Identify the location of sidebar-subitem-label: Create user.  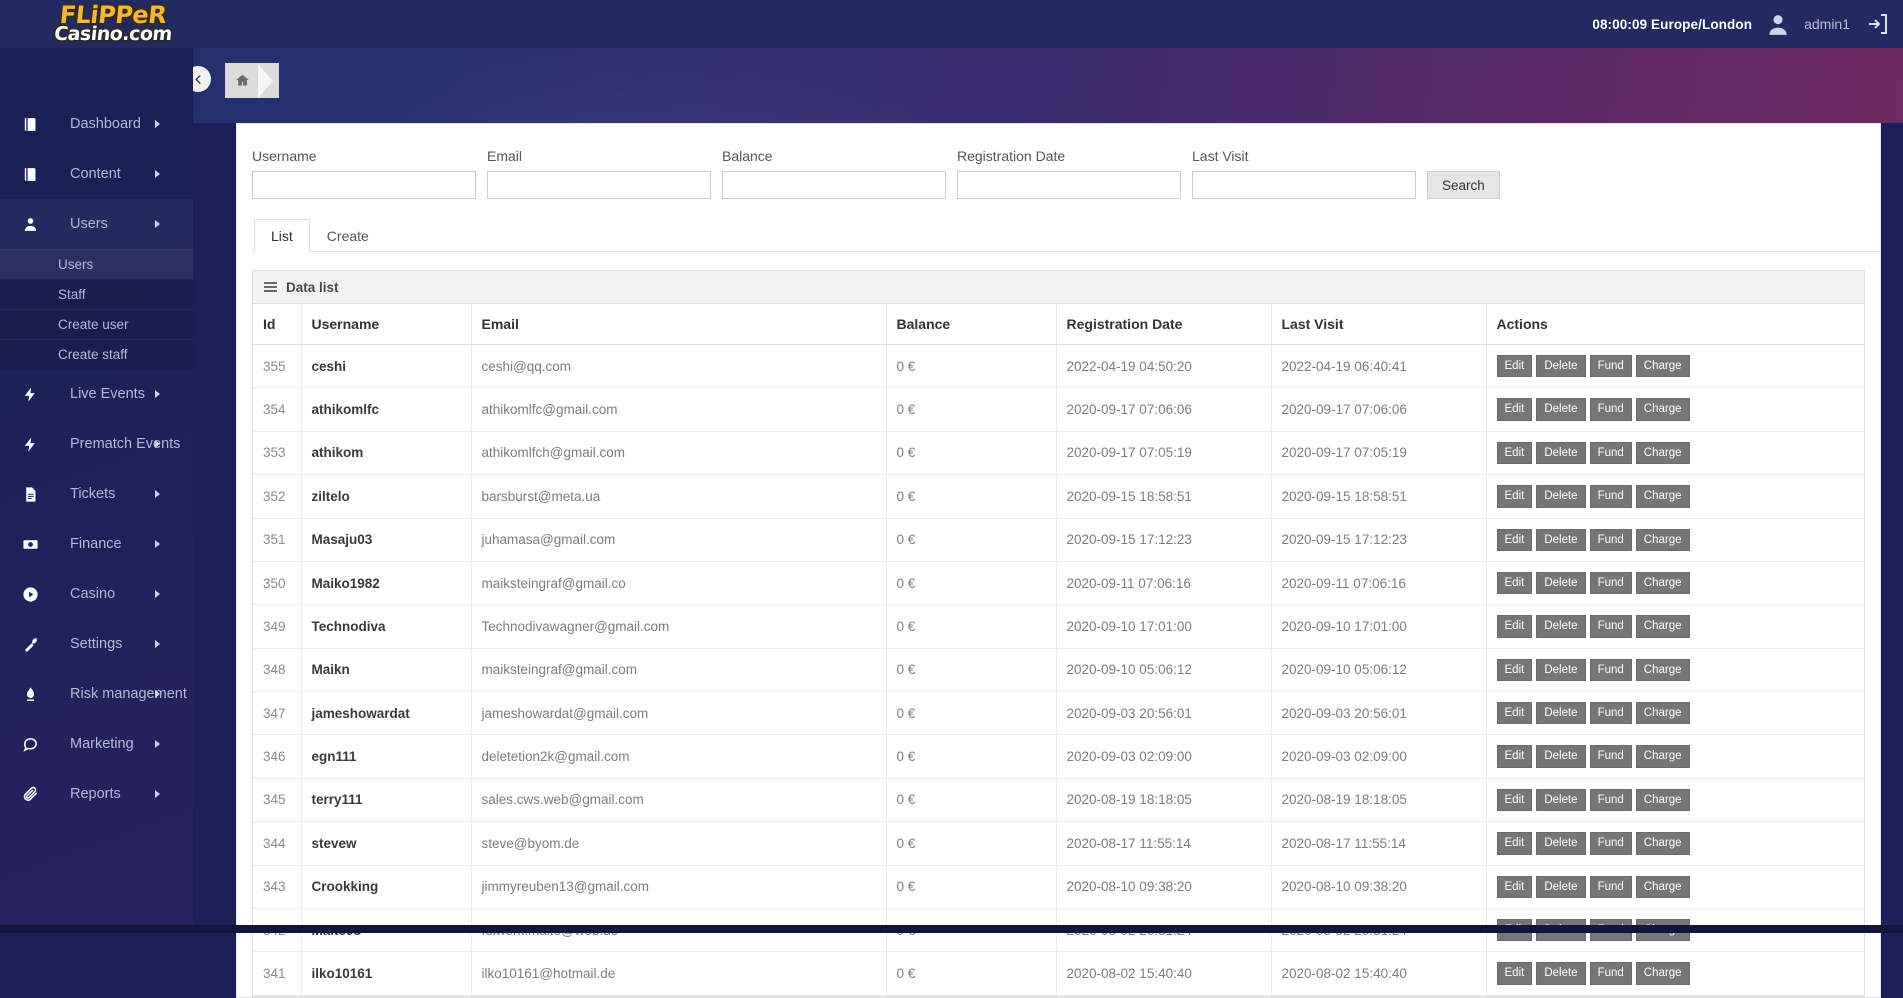
(93, 324).